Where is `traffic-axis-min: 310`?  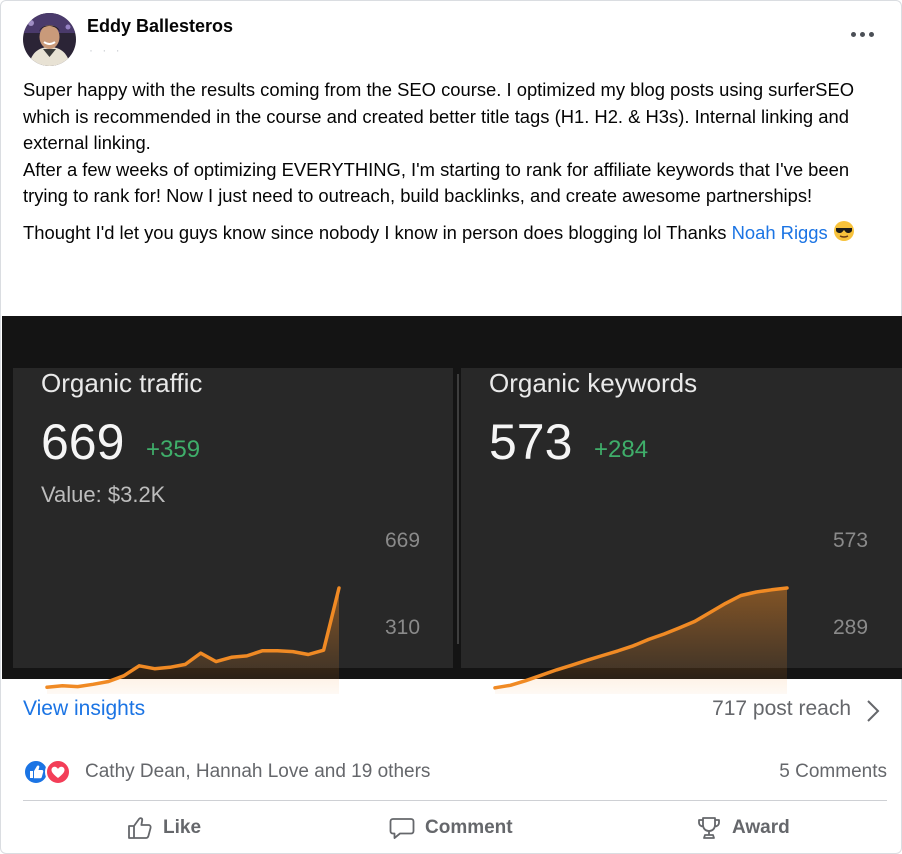
traffic-axis-min: 310 is located at coordinates (403, 627).